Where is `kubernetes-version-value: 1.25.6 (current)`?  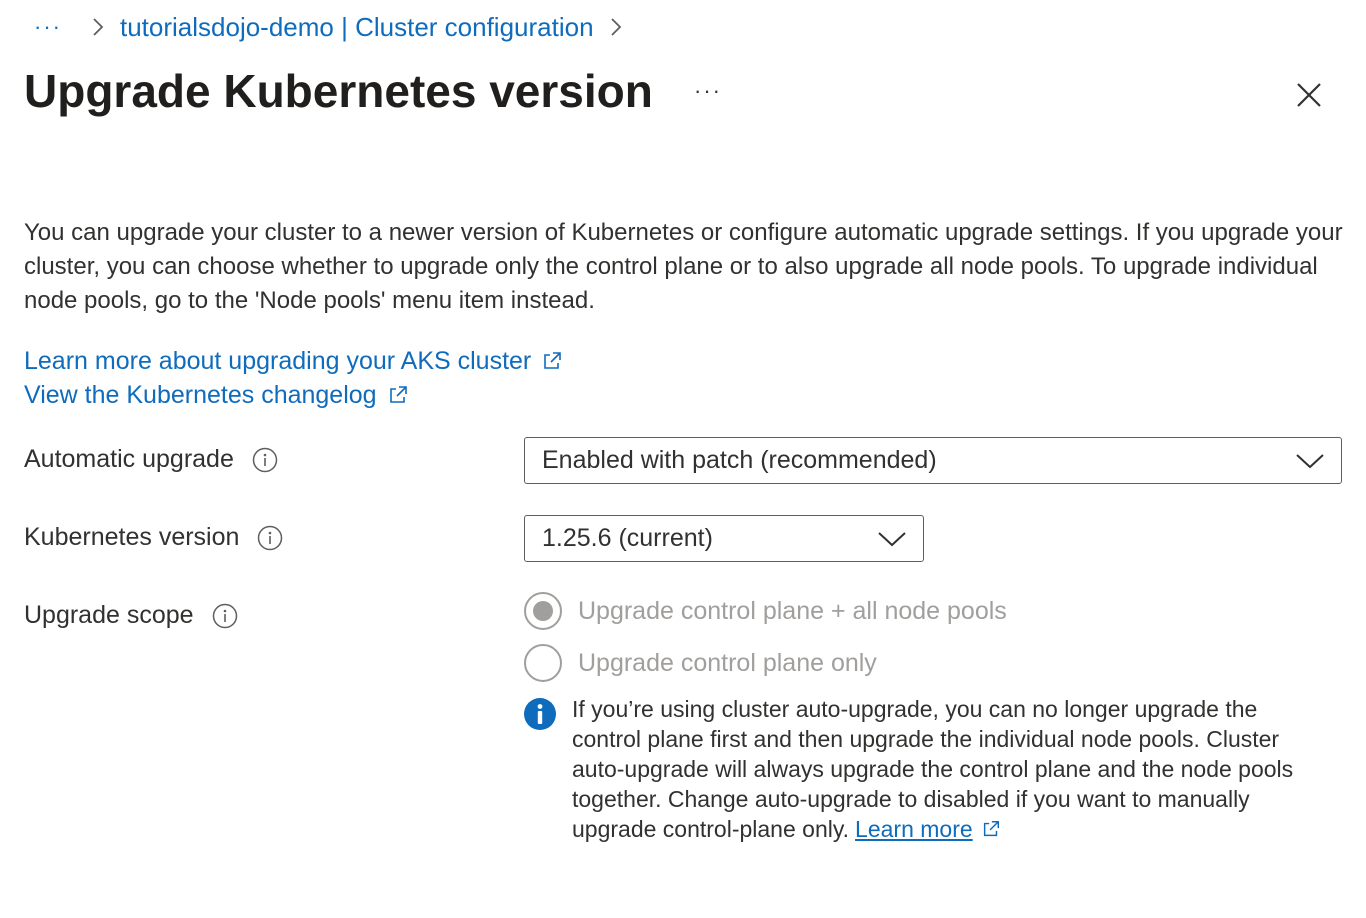
kubernetes-version-value: 1.25.6 (current) is located at coordinates (627, 538).